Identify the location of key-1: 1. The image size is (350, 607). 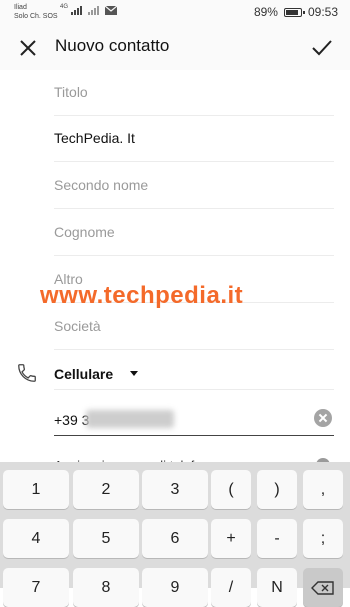
(36, 489).